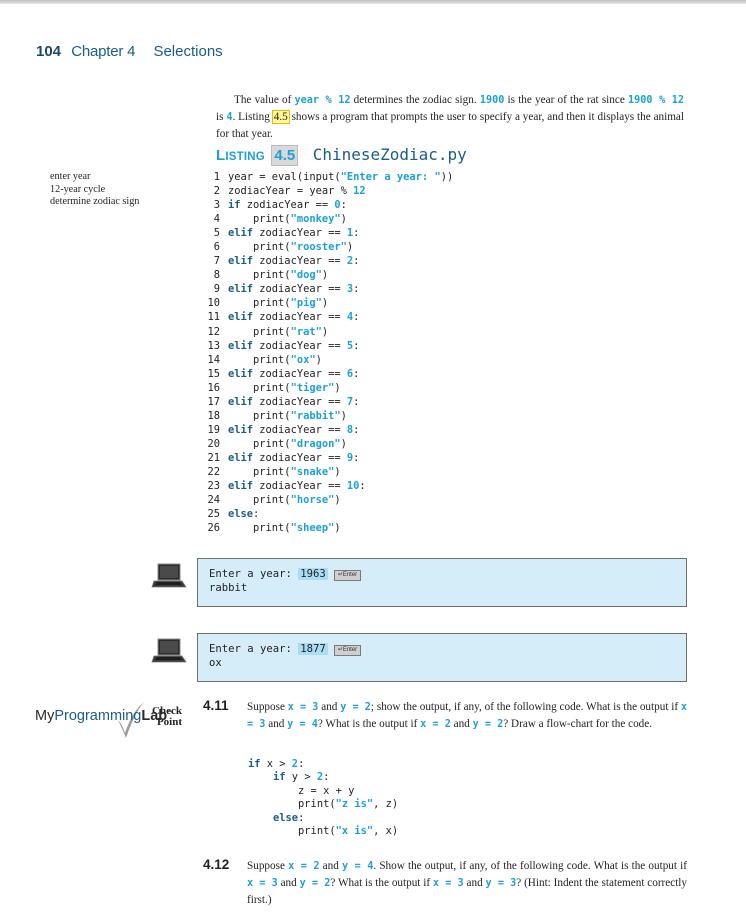 Image resolution: width=746 pixels, height=916 pixels. I want to click on line-number: 20, so click(213, 443).